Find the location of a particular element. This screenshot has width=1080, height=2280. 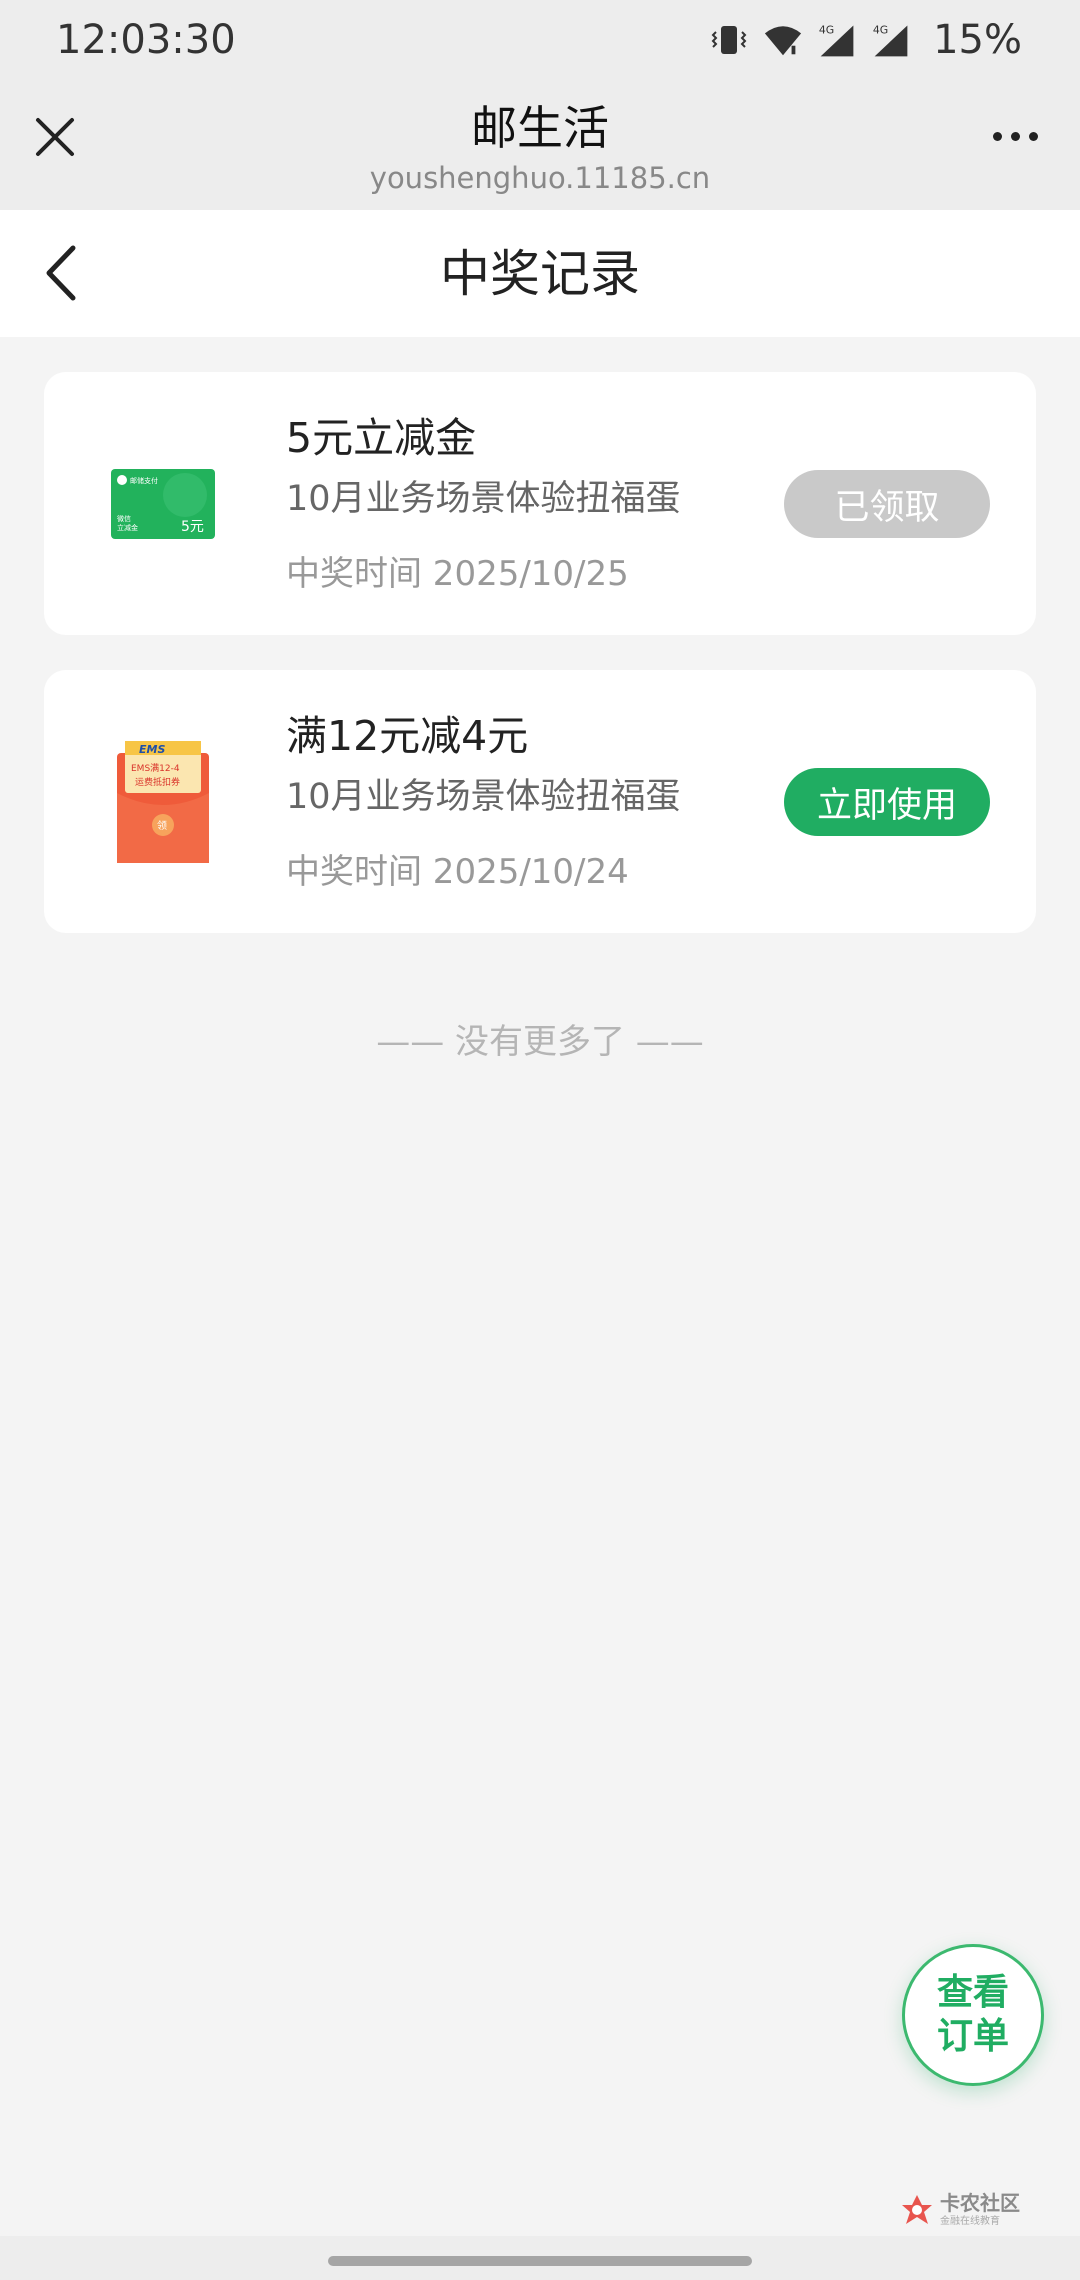

coupon-brand: 邮储支付 is located at coordinates (144, 480).